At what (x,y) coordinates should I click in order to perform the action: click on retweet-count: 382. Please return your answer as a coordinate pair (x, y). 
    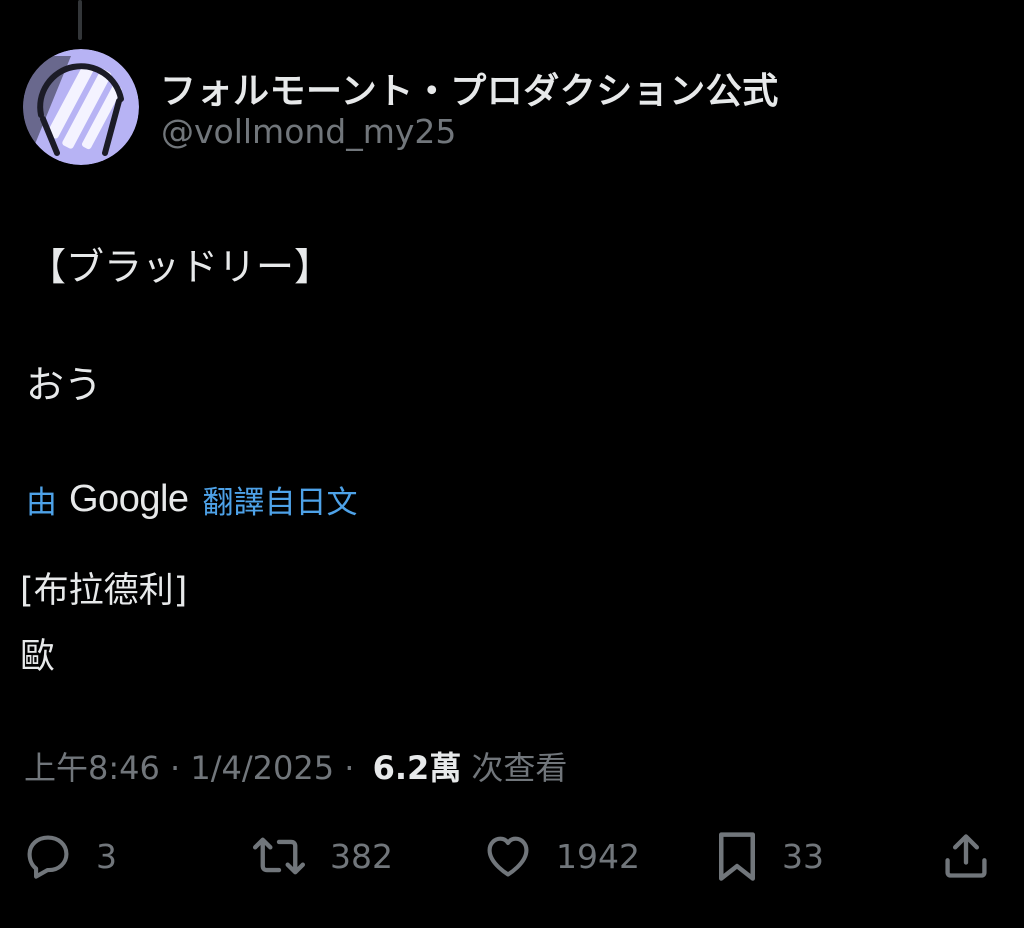
    Looking at the image, I should click on (361, 856).